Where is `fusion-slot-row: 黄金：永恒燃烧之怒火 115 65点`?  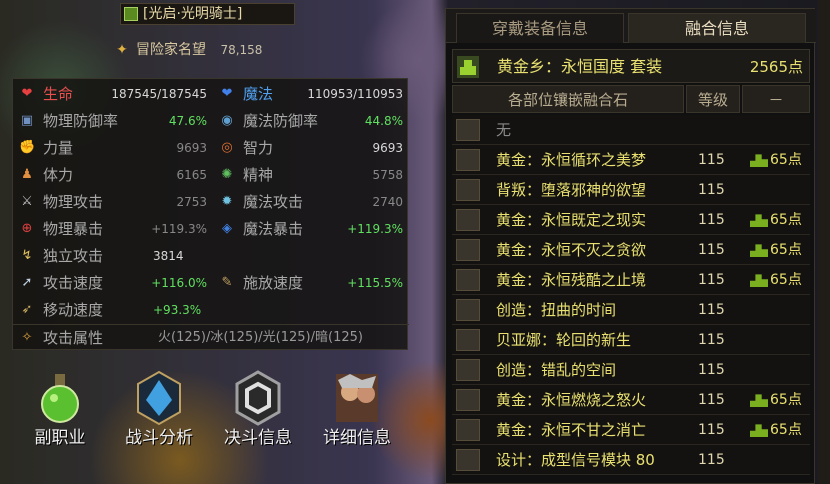
fusion-slot-row: 黄金：永恒燃烧之怒火 115 65点 is located at coordinates (631, 400).